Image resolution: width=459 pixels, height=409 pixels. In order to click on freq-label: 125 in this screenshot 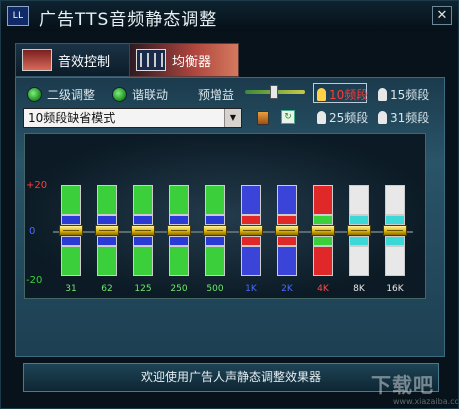, I will do `click(143, 289)`.